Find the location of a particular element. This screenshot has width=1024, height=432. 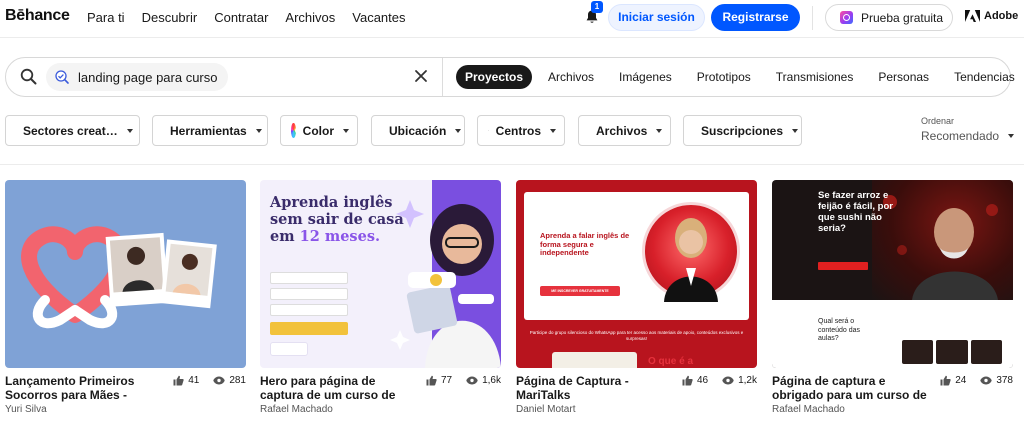

project-thumbnail is located at coordinates (125, 274).